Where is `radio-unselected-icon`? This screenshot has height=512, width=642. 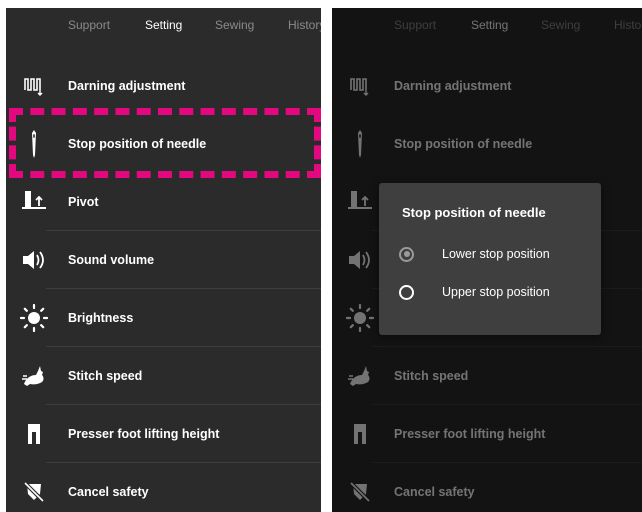 radio-unselected-icon is located at coordinates (406, 292).